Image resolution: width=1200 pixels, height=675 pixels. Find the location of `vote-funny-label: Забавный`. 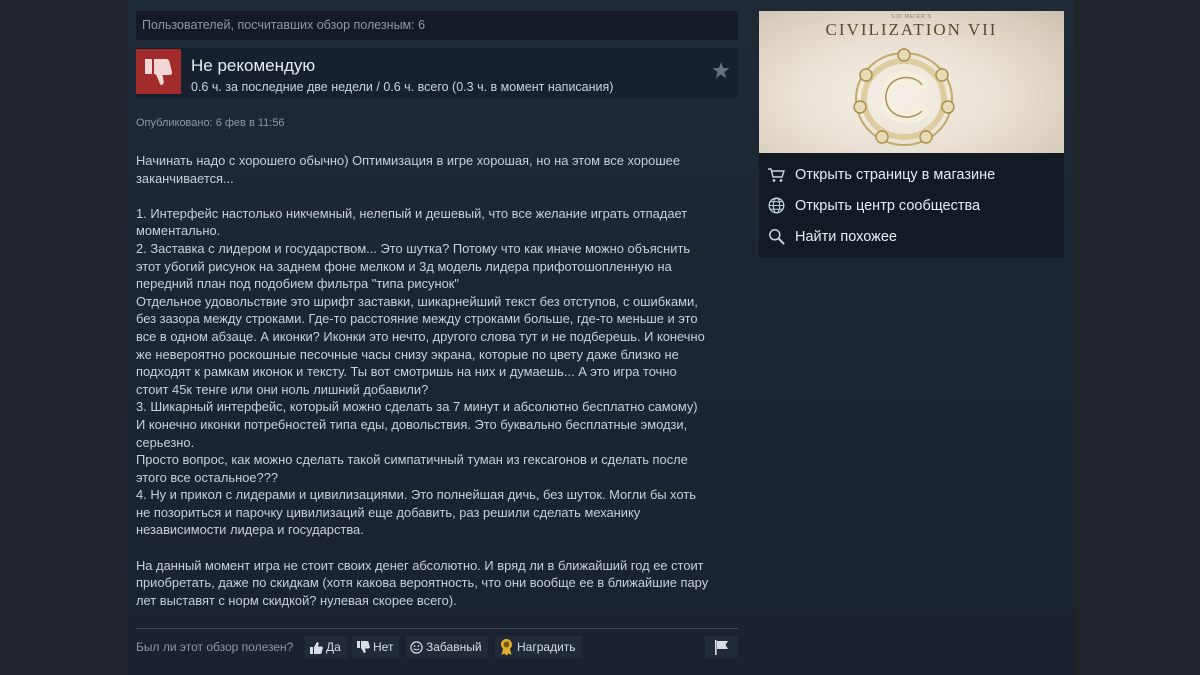

vote-funny-label: Забавный is located at coordinates (454, 647).